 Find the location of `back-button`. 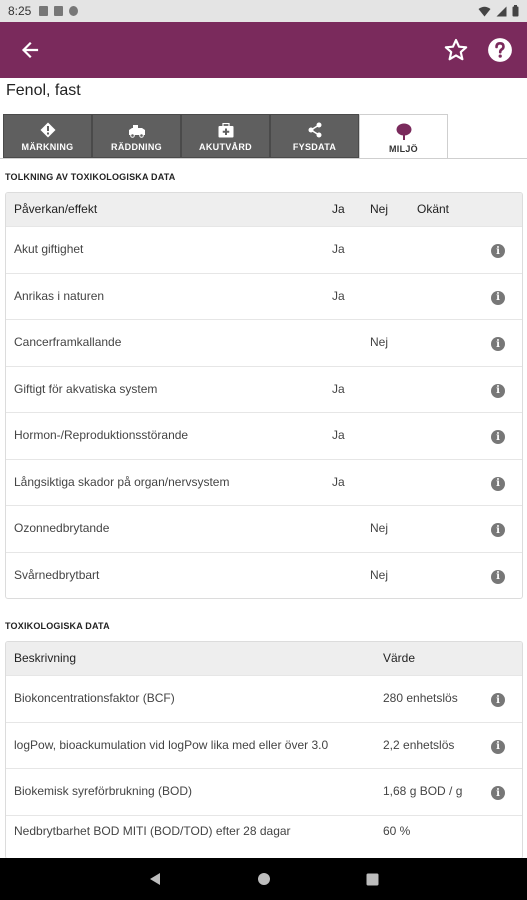

back-button is located at coordinates (30, 50).